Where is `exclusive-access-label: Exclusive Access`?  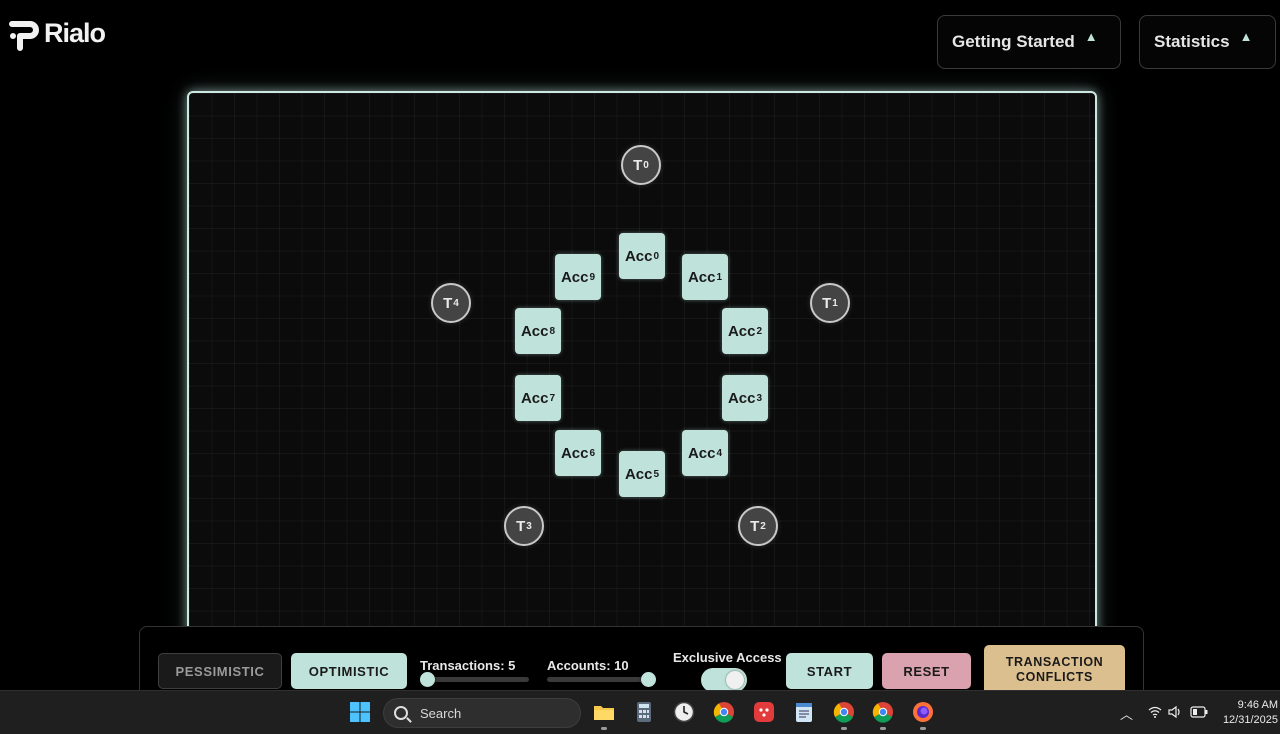 exclusive-access-label: Exclusive Access is located at coordinates (727, 657).